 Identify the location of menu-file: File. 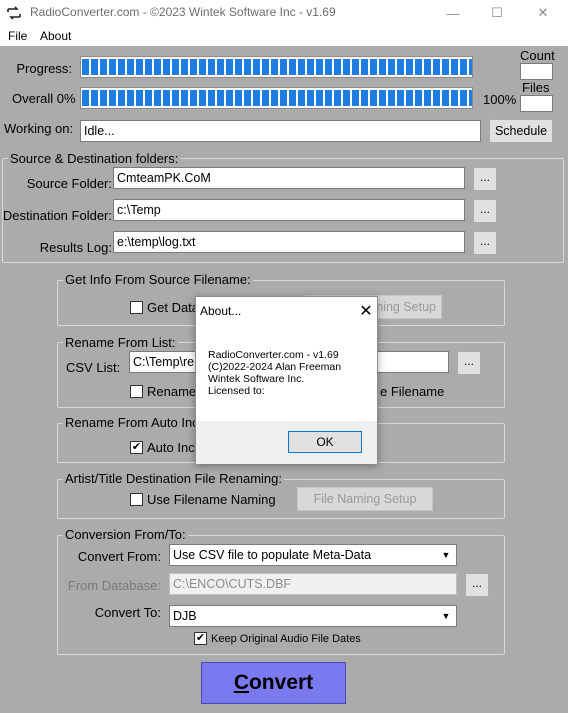
(17, 36).